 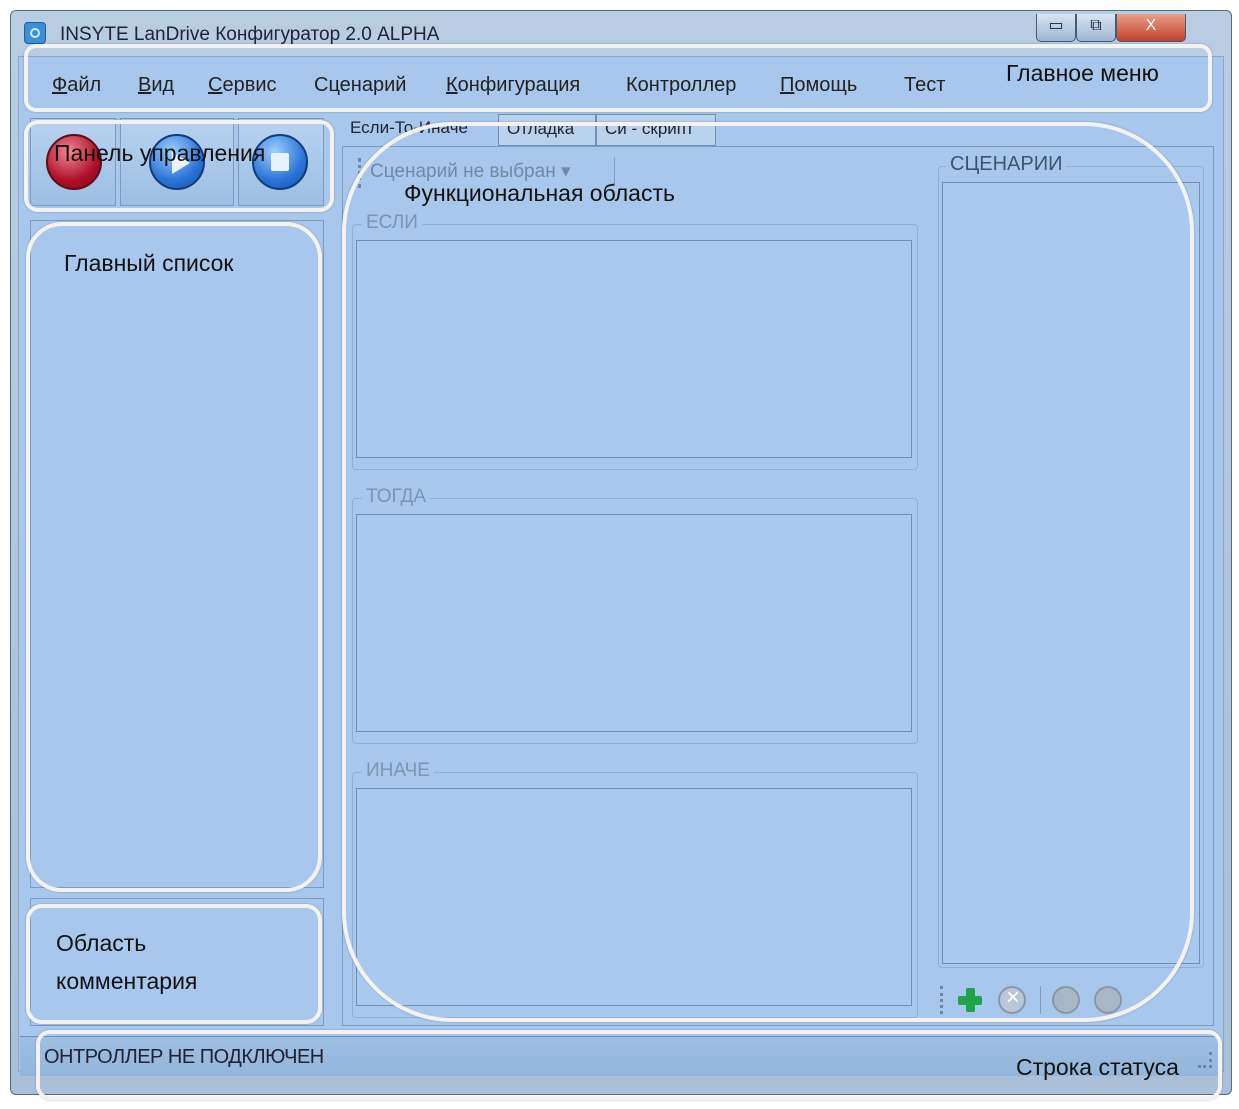 What do you see at coordinates (1082, 73) in the screenshot?
I see `annotation-main-menu-label: Главное меню` at bounding box center [1082, 73].